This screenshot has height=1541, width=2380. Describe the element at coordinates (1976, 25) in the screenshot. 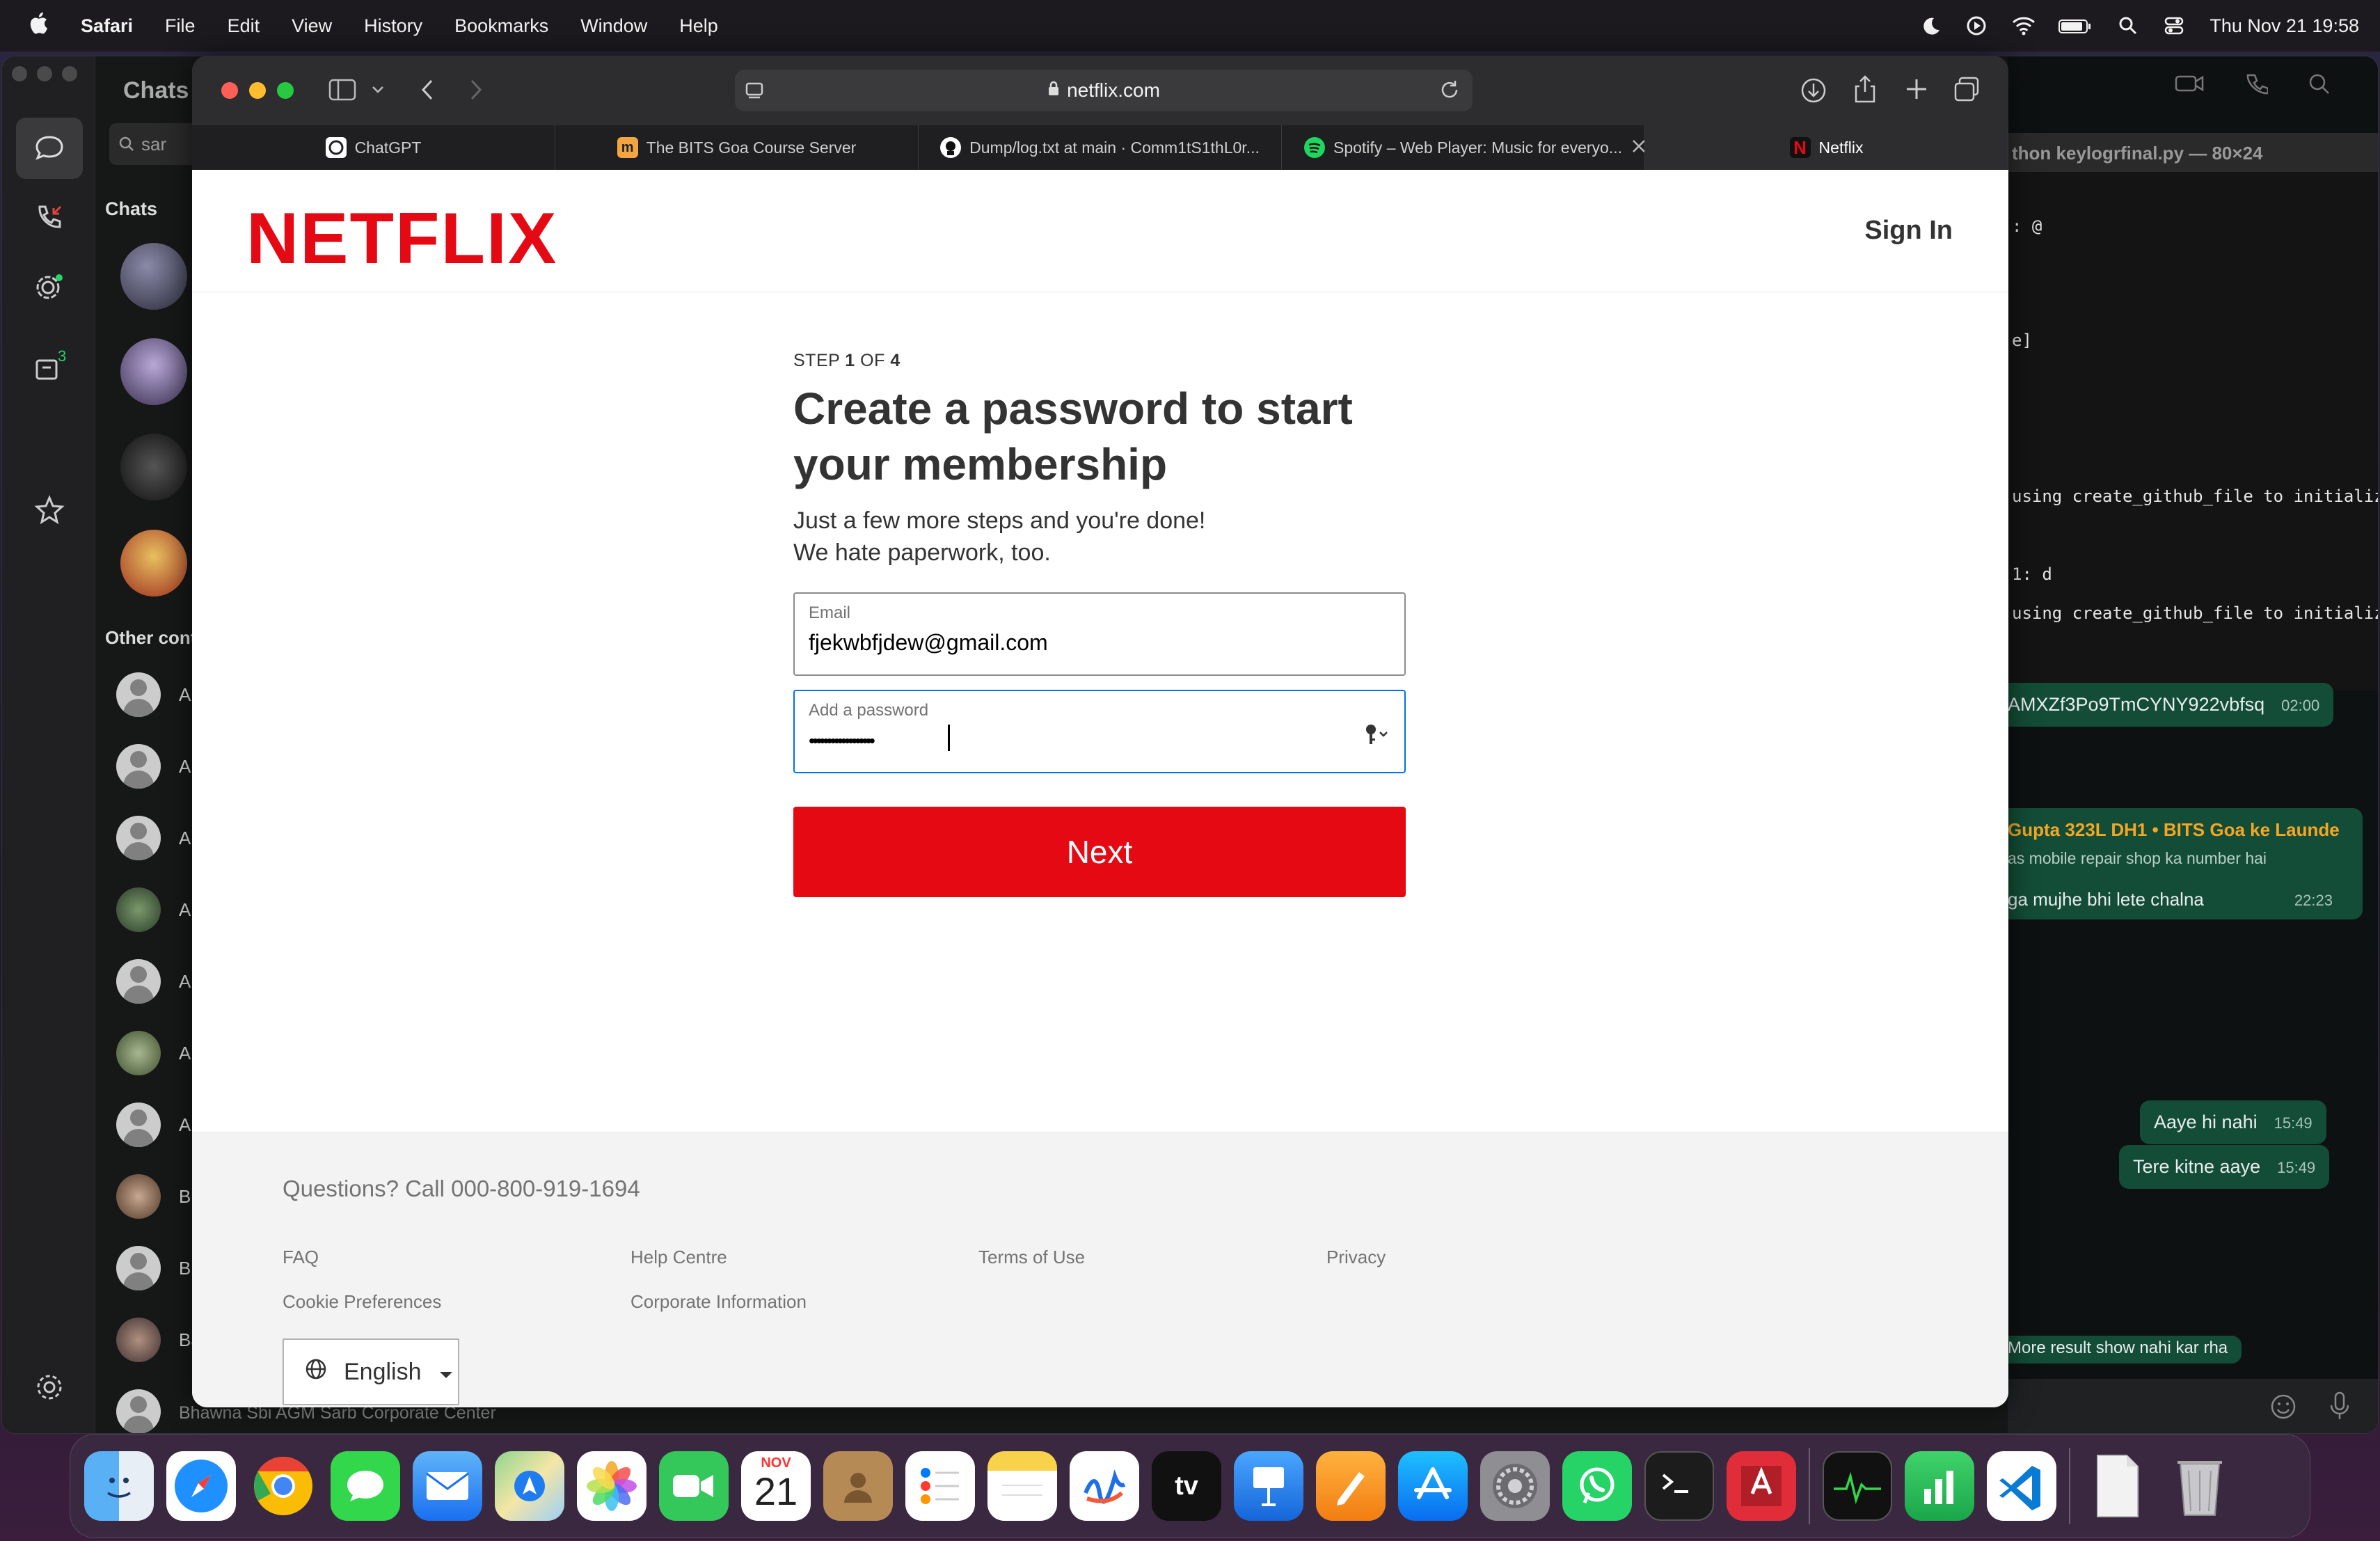

I see `play-circle-icon` at that location.